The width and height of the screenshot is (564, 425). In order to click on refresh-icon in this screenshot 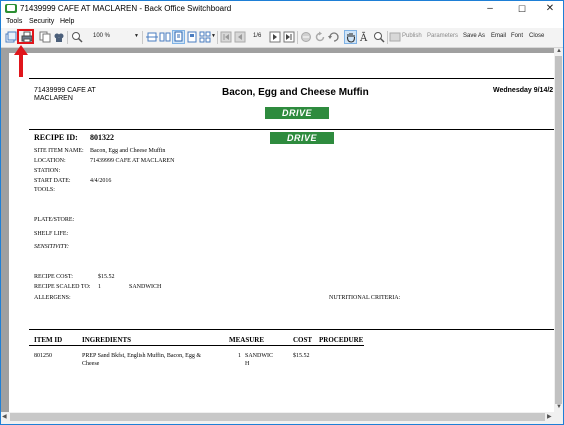, I will do `click(320, 37)`.